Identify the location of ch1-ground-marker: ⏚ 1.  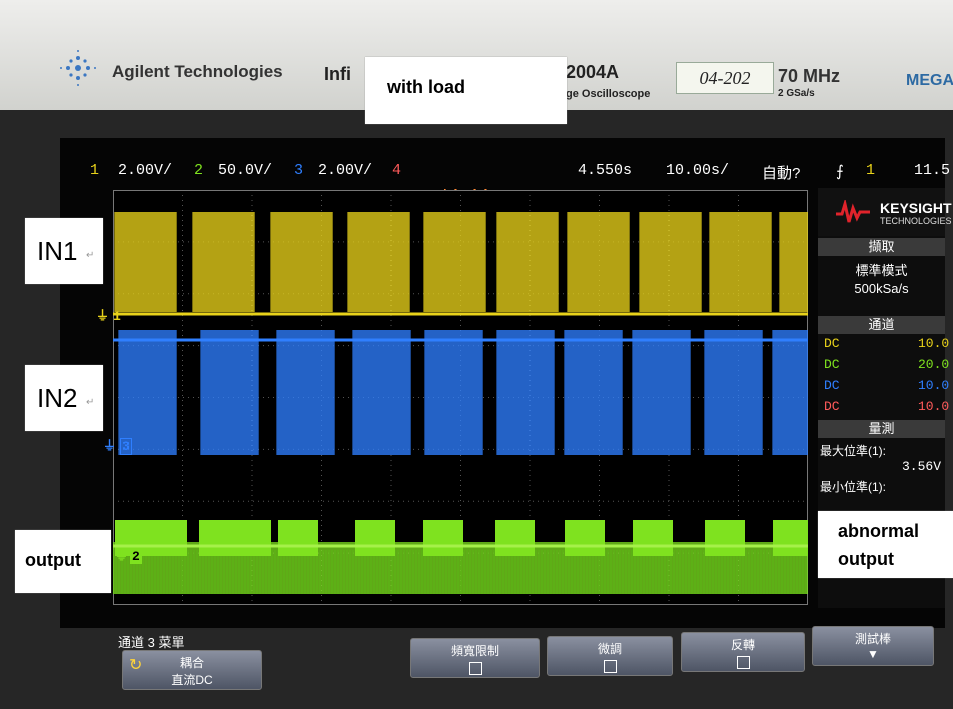
(108, 314).